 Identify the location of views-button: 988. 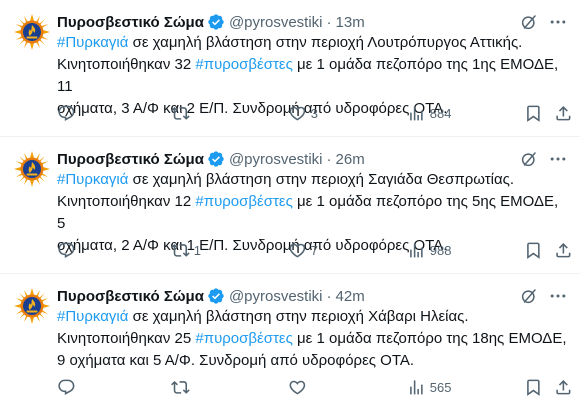
(429, 250).